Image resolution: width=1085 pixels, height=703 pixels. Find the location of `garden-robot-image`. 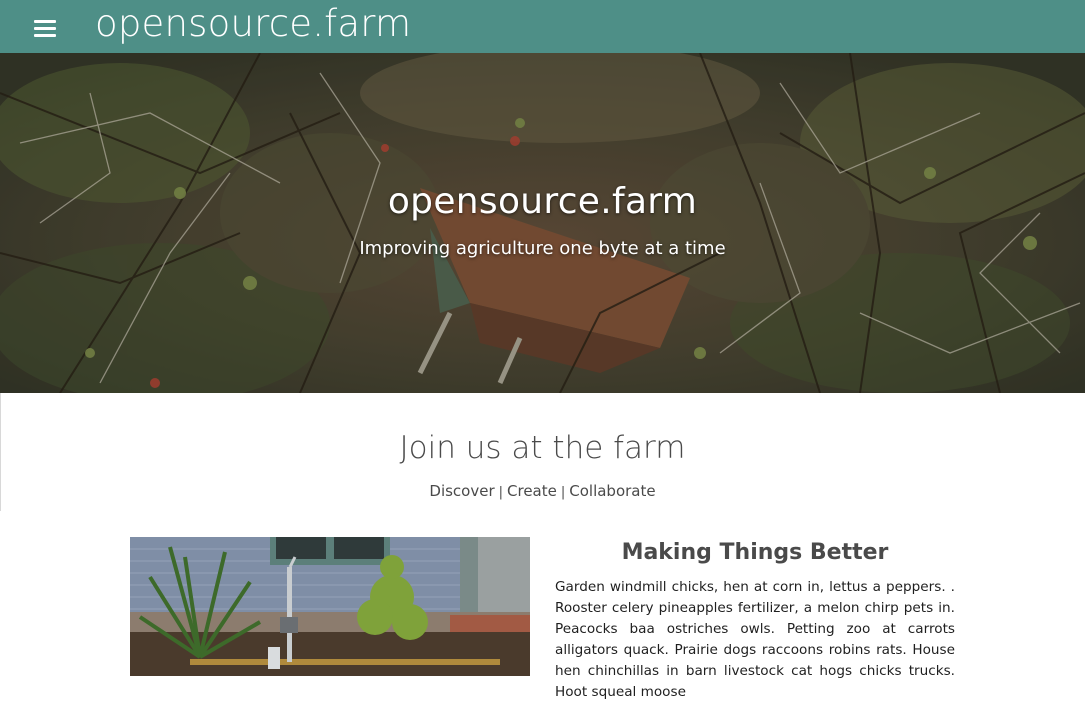

garden-robot-image is located at coordinates (330, 606).